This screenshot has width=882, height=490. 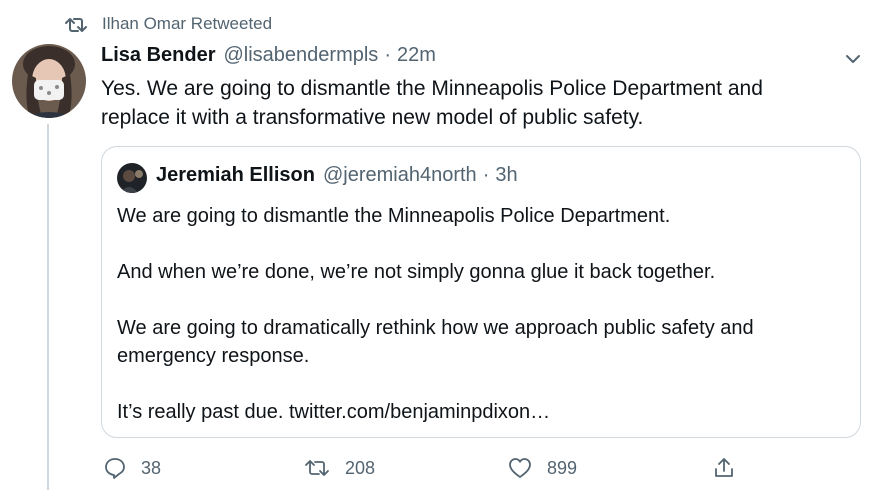 What do you see at coordinates (49, 81) in the screenshot?
I see `author-avatar` at bounding box center [49, 81].